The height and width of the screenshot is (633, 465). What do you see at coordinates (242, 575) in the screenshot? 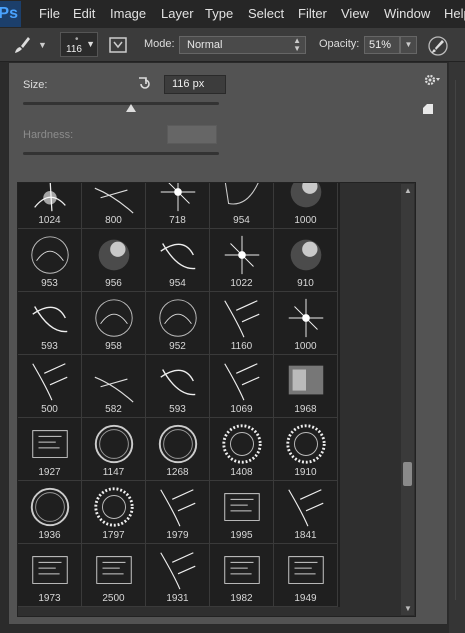
I see `brush-preset-item: 1982` at bounding box center [242, 575].